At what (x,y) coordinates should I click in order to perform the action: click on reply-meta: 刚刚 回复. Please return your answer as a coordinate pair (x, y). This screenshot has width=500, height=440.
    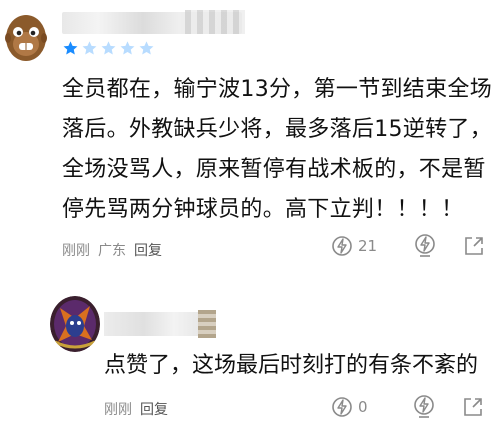
    Looking at the image, I should click on (136, 409).